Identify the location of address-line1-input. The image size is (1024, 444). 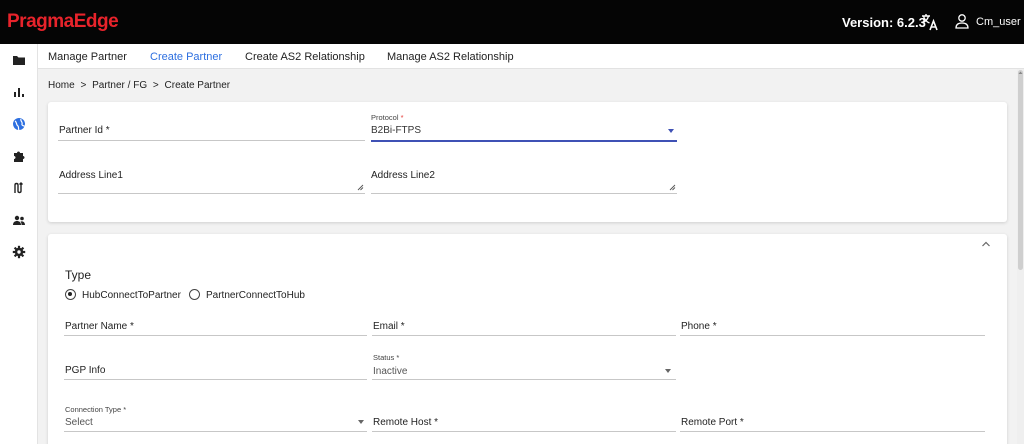
(211, 193).